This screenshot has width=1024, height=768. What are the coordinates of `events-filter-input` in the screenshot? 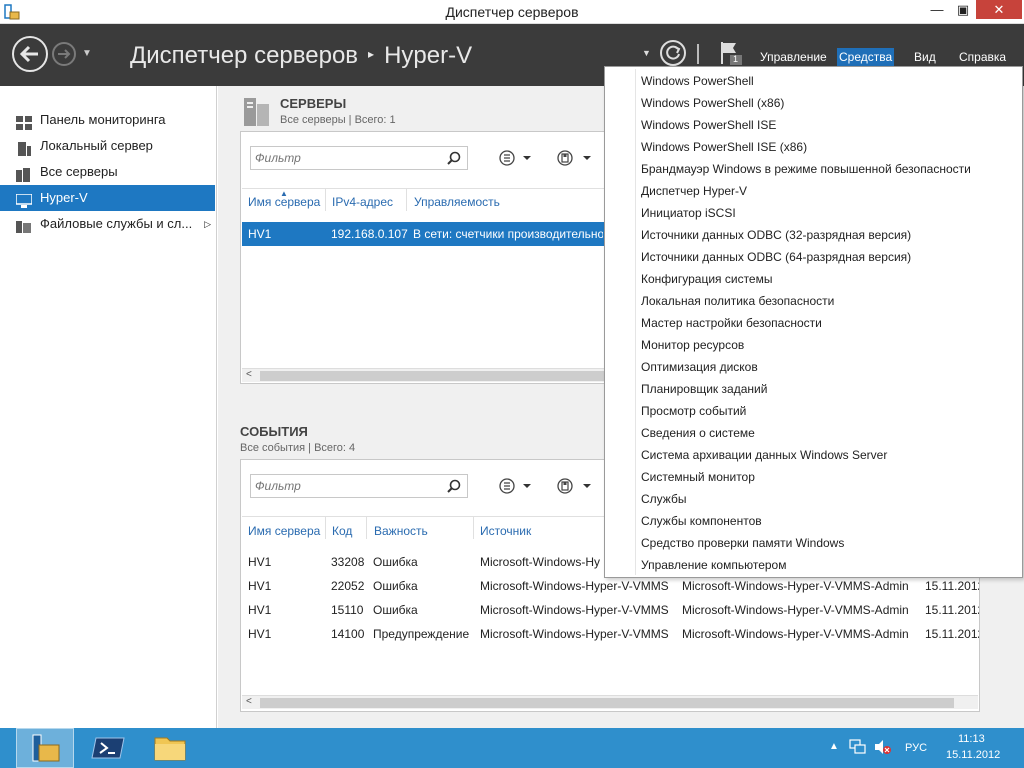 It's located at (346, 486).